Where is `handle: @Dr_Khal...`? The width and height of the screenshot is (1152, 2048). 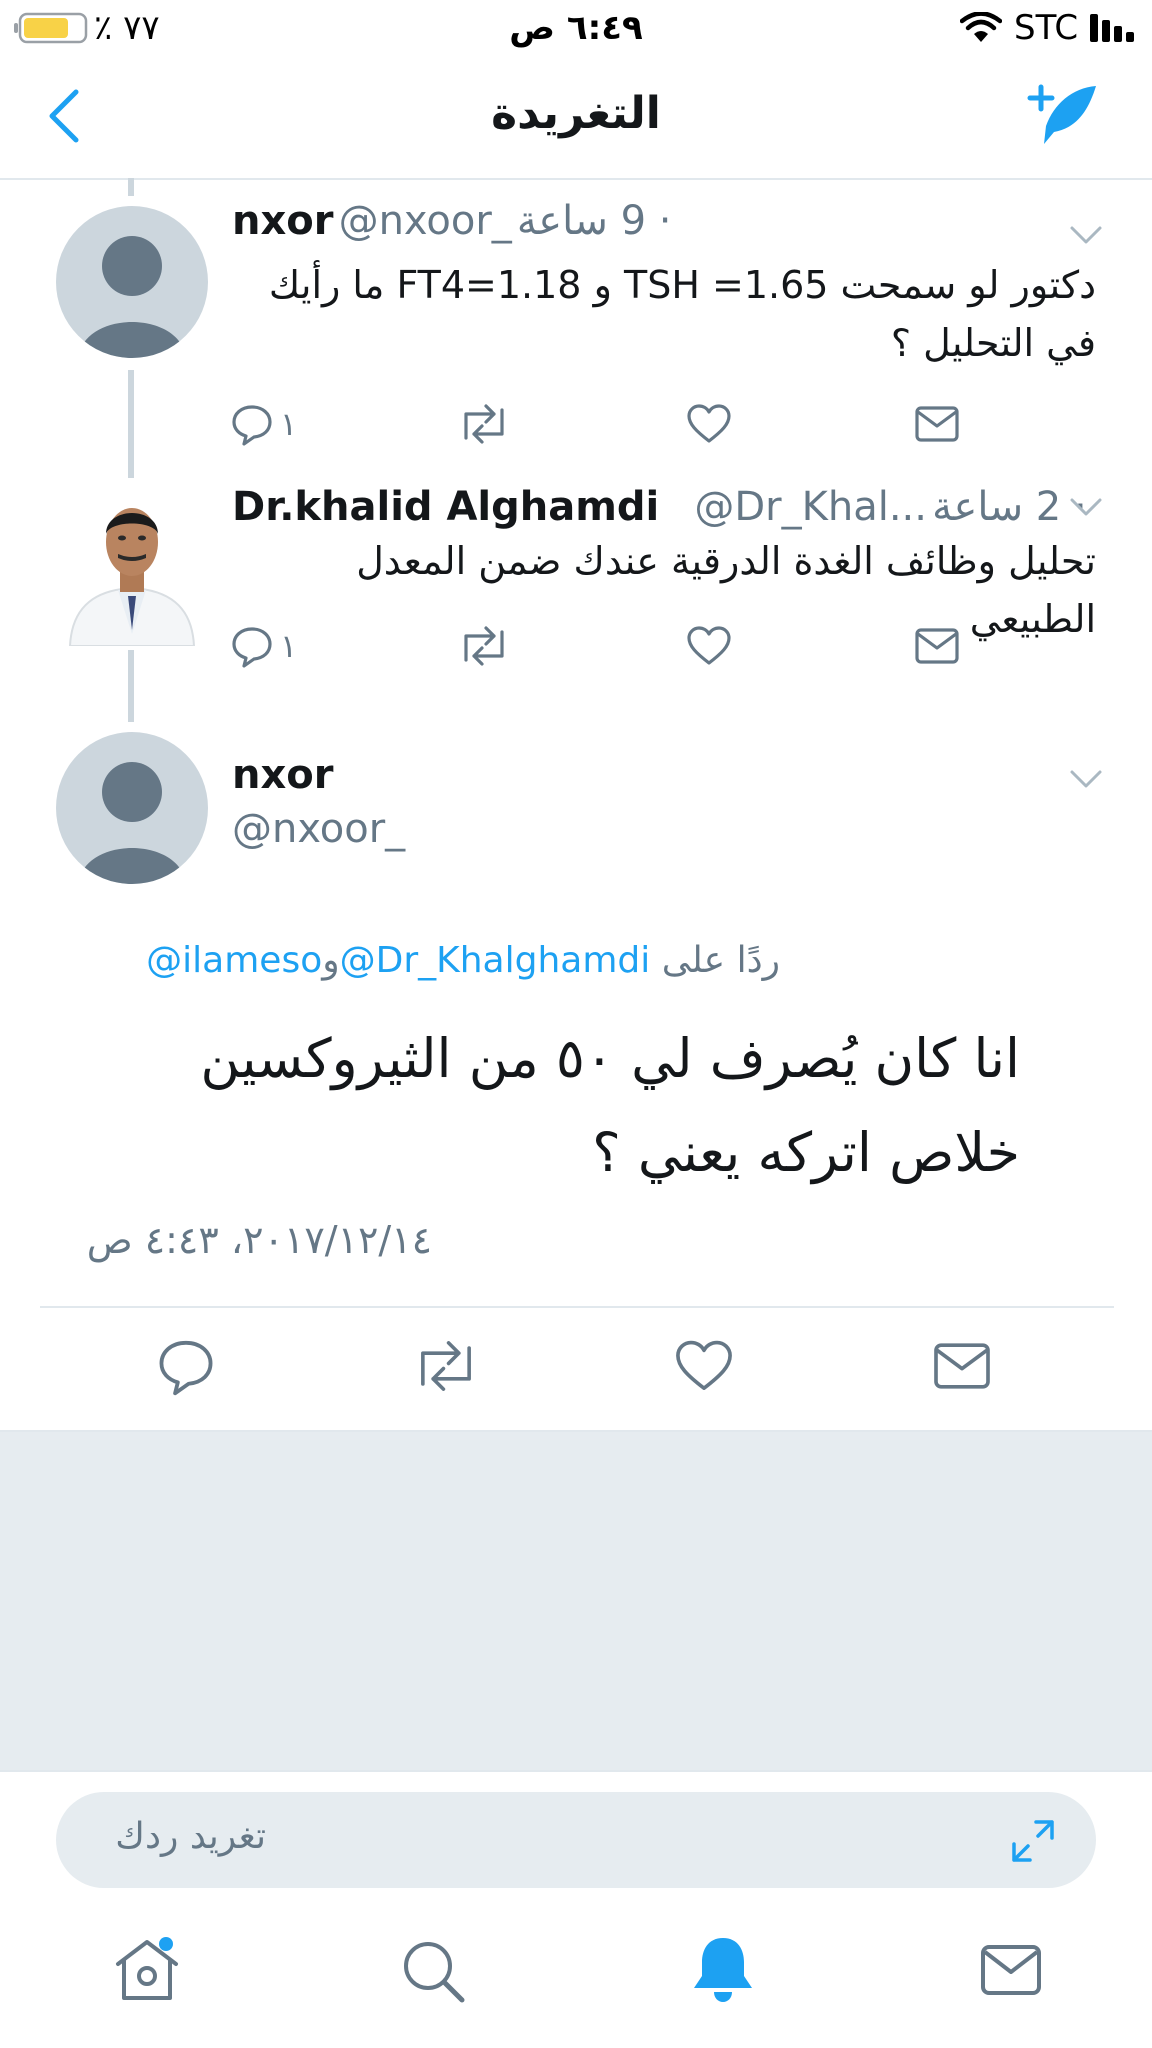
handle: @Dr_Khal... is located at coordinates (810, 507).